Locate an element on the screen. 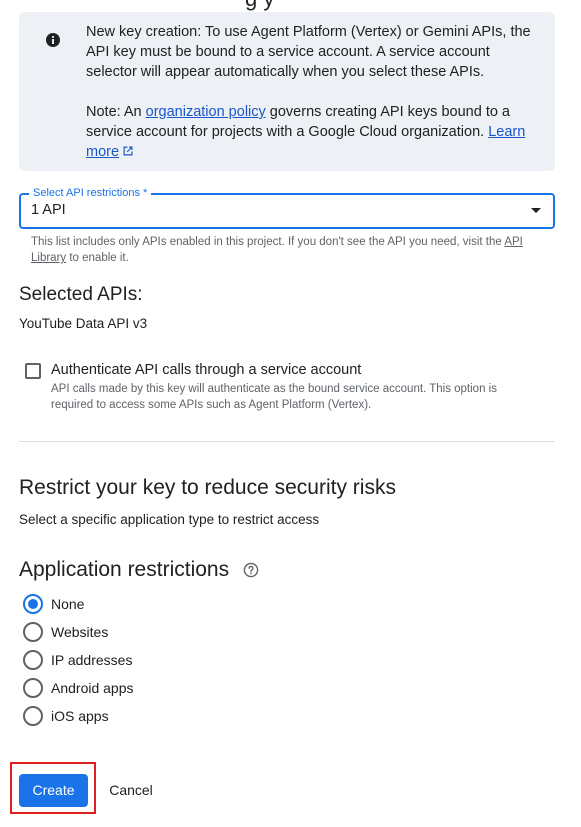  application-restrictions-heading: Application restrictions is located at coordinates (124, 569).